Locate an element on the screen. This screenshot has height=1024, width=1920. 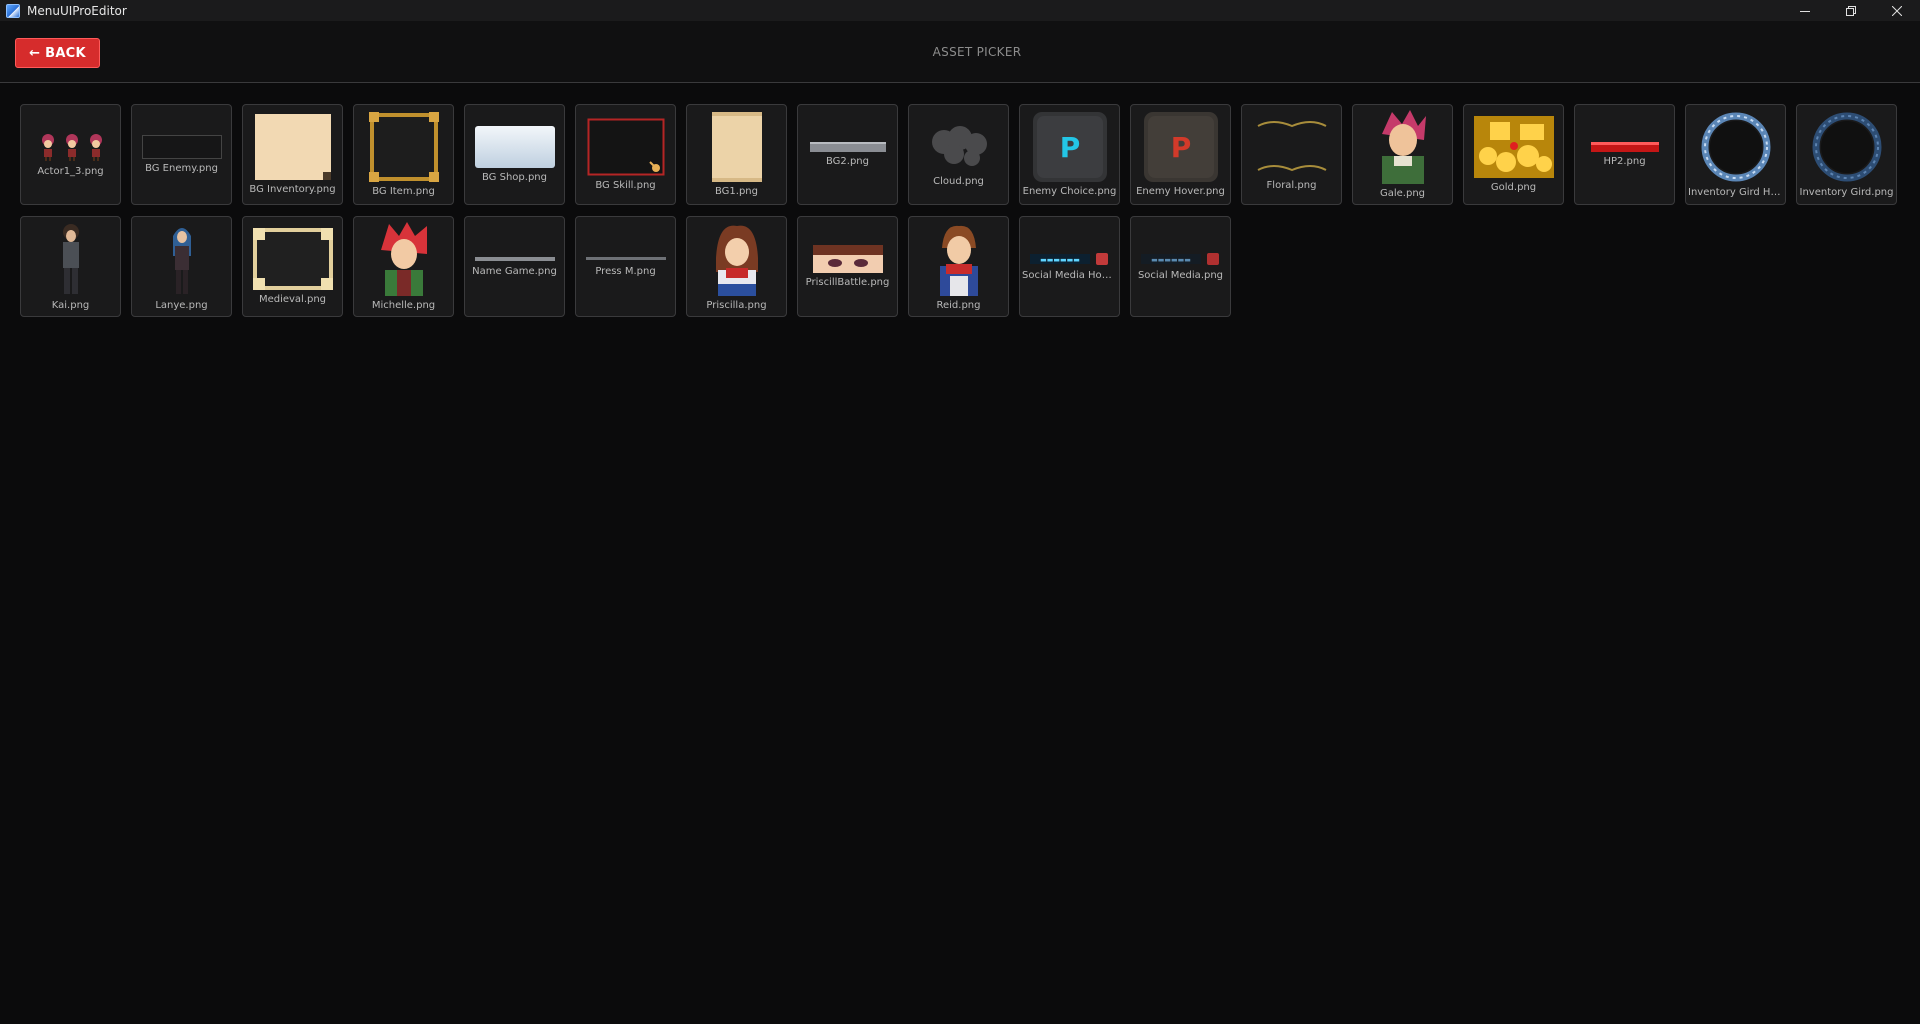
character-portrait-brown-icon is located at coordinates (737, 259).